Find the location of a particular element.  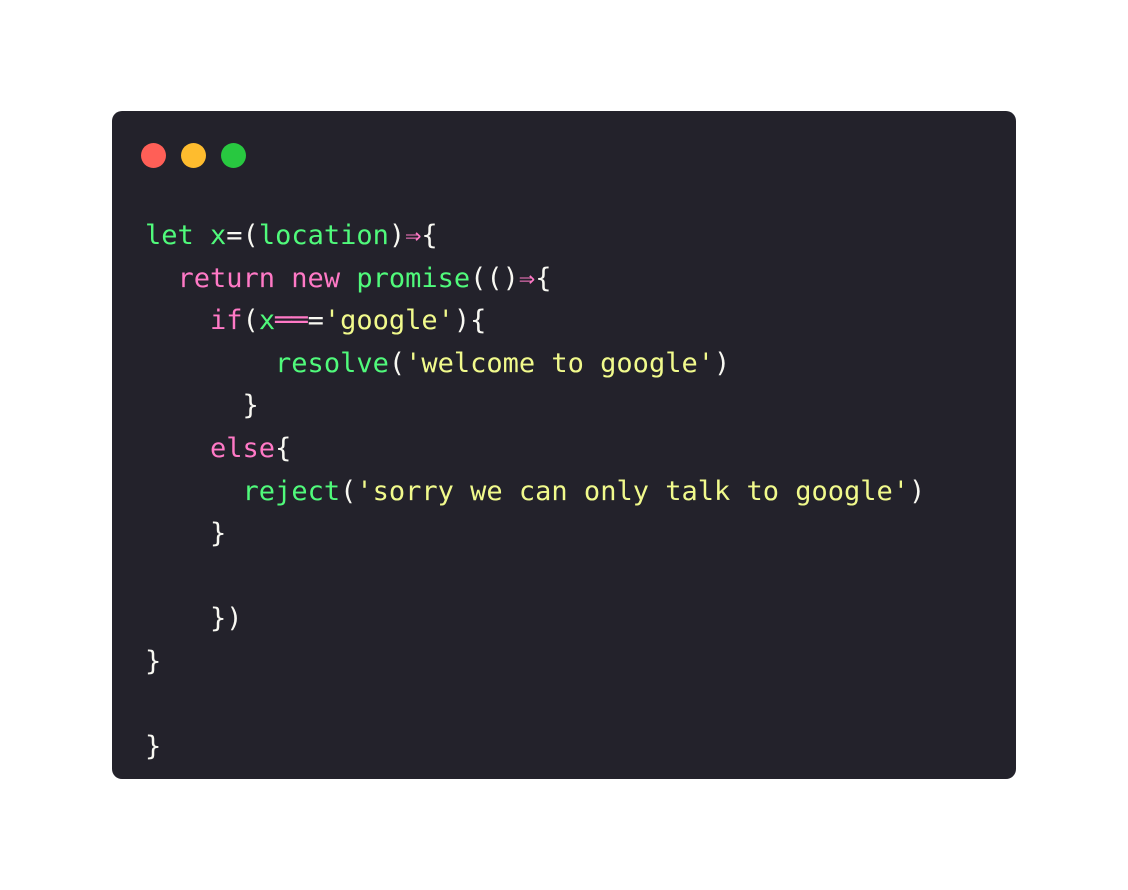

code-token-keyword: else is located at coordinates (243, 448).